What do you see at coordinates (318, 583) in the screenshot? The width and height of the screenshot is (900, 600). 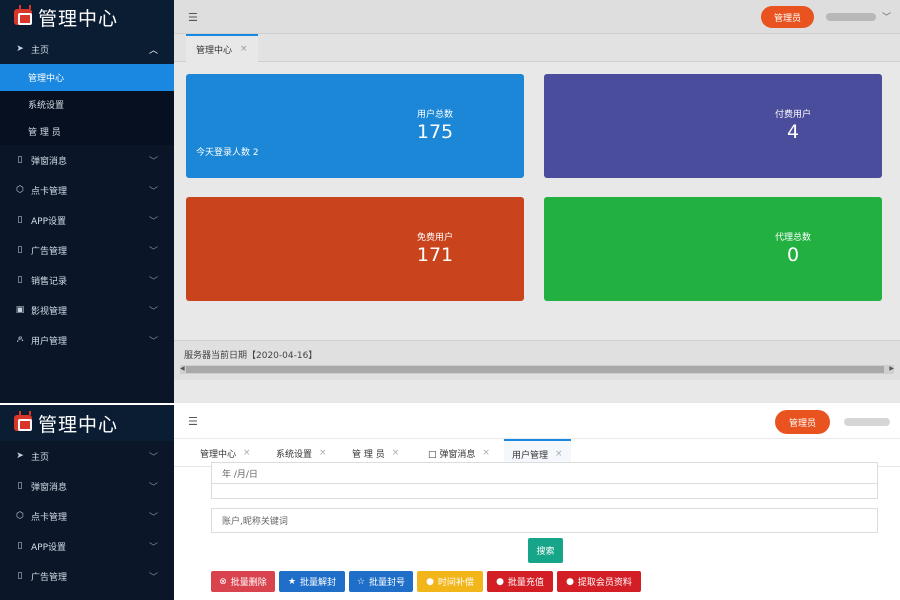 I see `button-label: 批量解封` at bounding box center [318, 583].